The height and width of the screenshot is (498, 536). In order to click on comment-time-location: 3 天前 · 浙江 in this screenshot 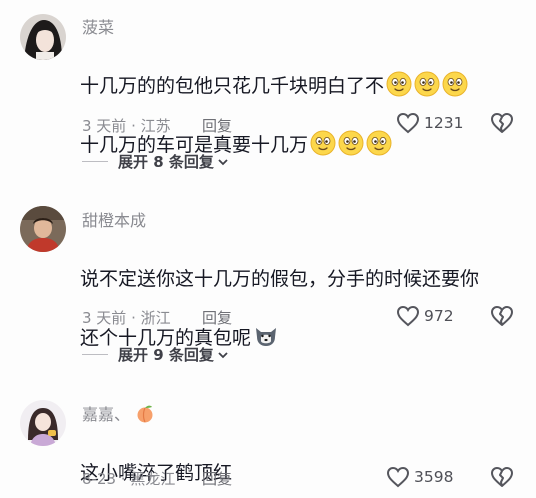, I will do `click(126, 318)`.